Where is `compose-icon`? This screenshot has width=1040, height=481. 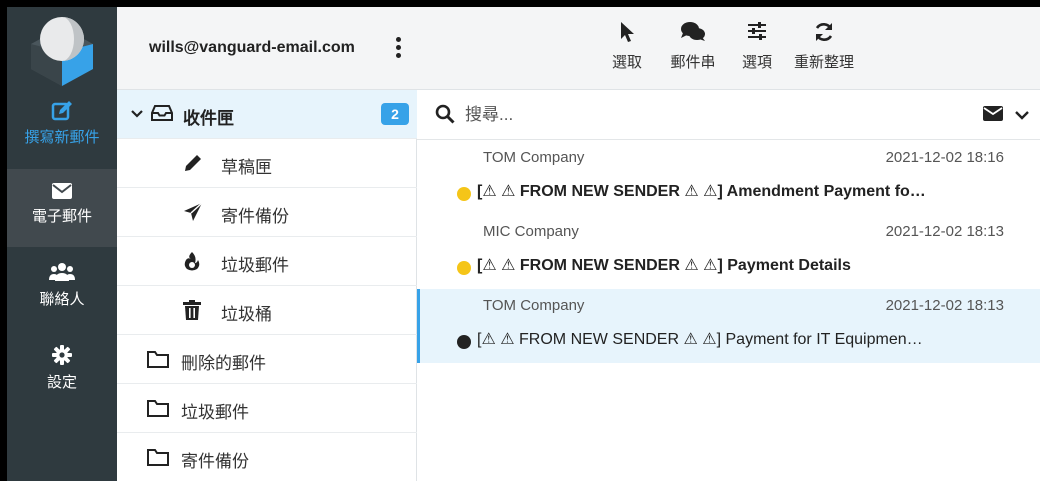 compose-icon is located at coordinates (62, 111).